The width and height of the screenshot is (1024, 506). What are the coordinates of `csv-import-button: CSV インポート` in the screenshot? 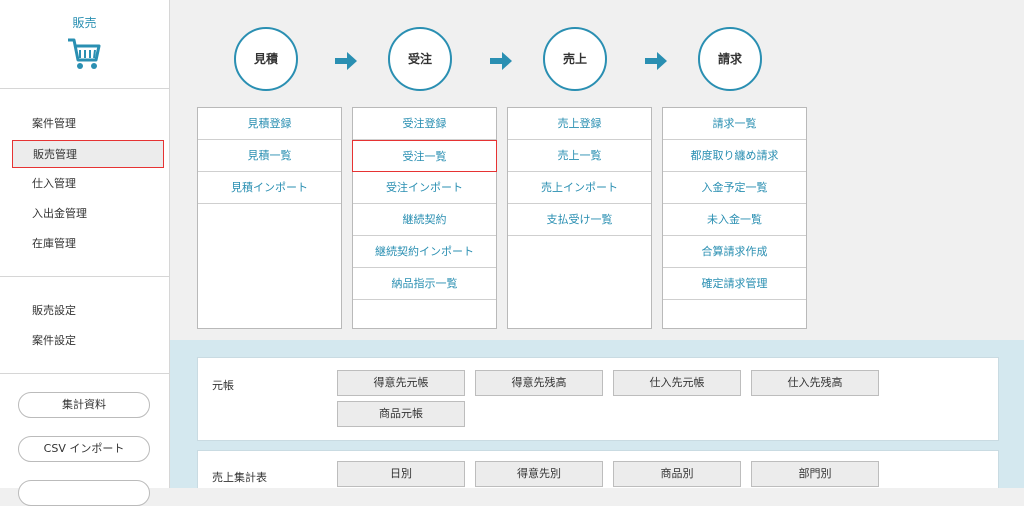 It's located at (84, 449).